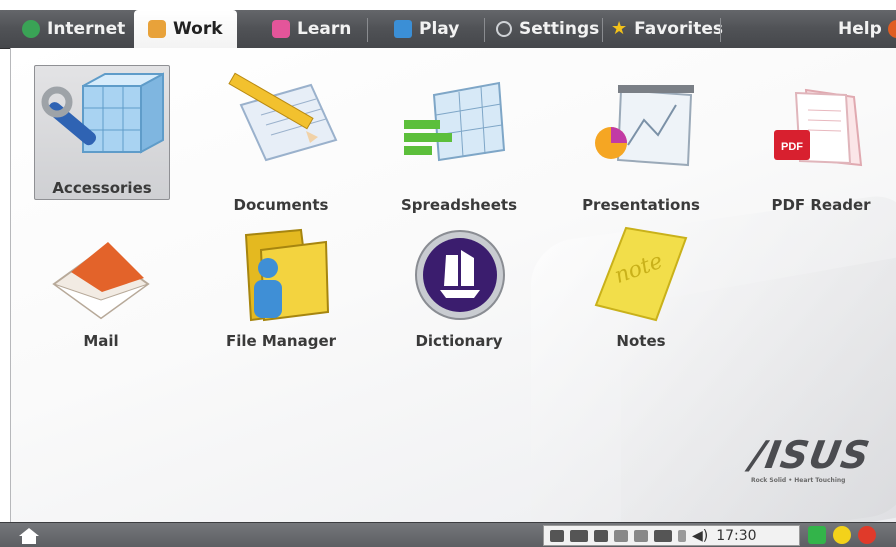 This screenshot has width=896, height=547. I want to click on tab-settings: Settings, so click(547, 29).